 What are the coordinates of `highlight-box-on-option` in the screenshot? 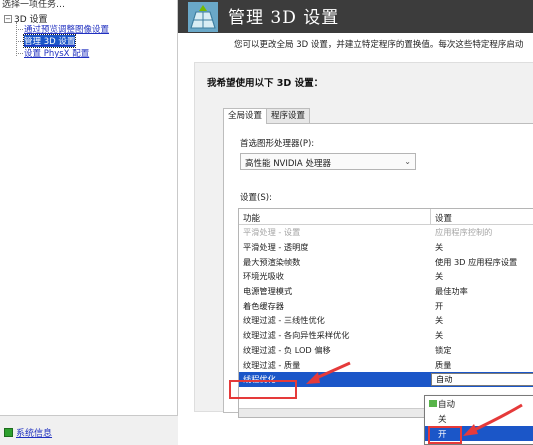 It's located at (445, 435).